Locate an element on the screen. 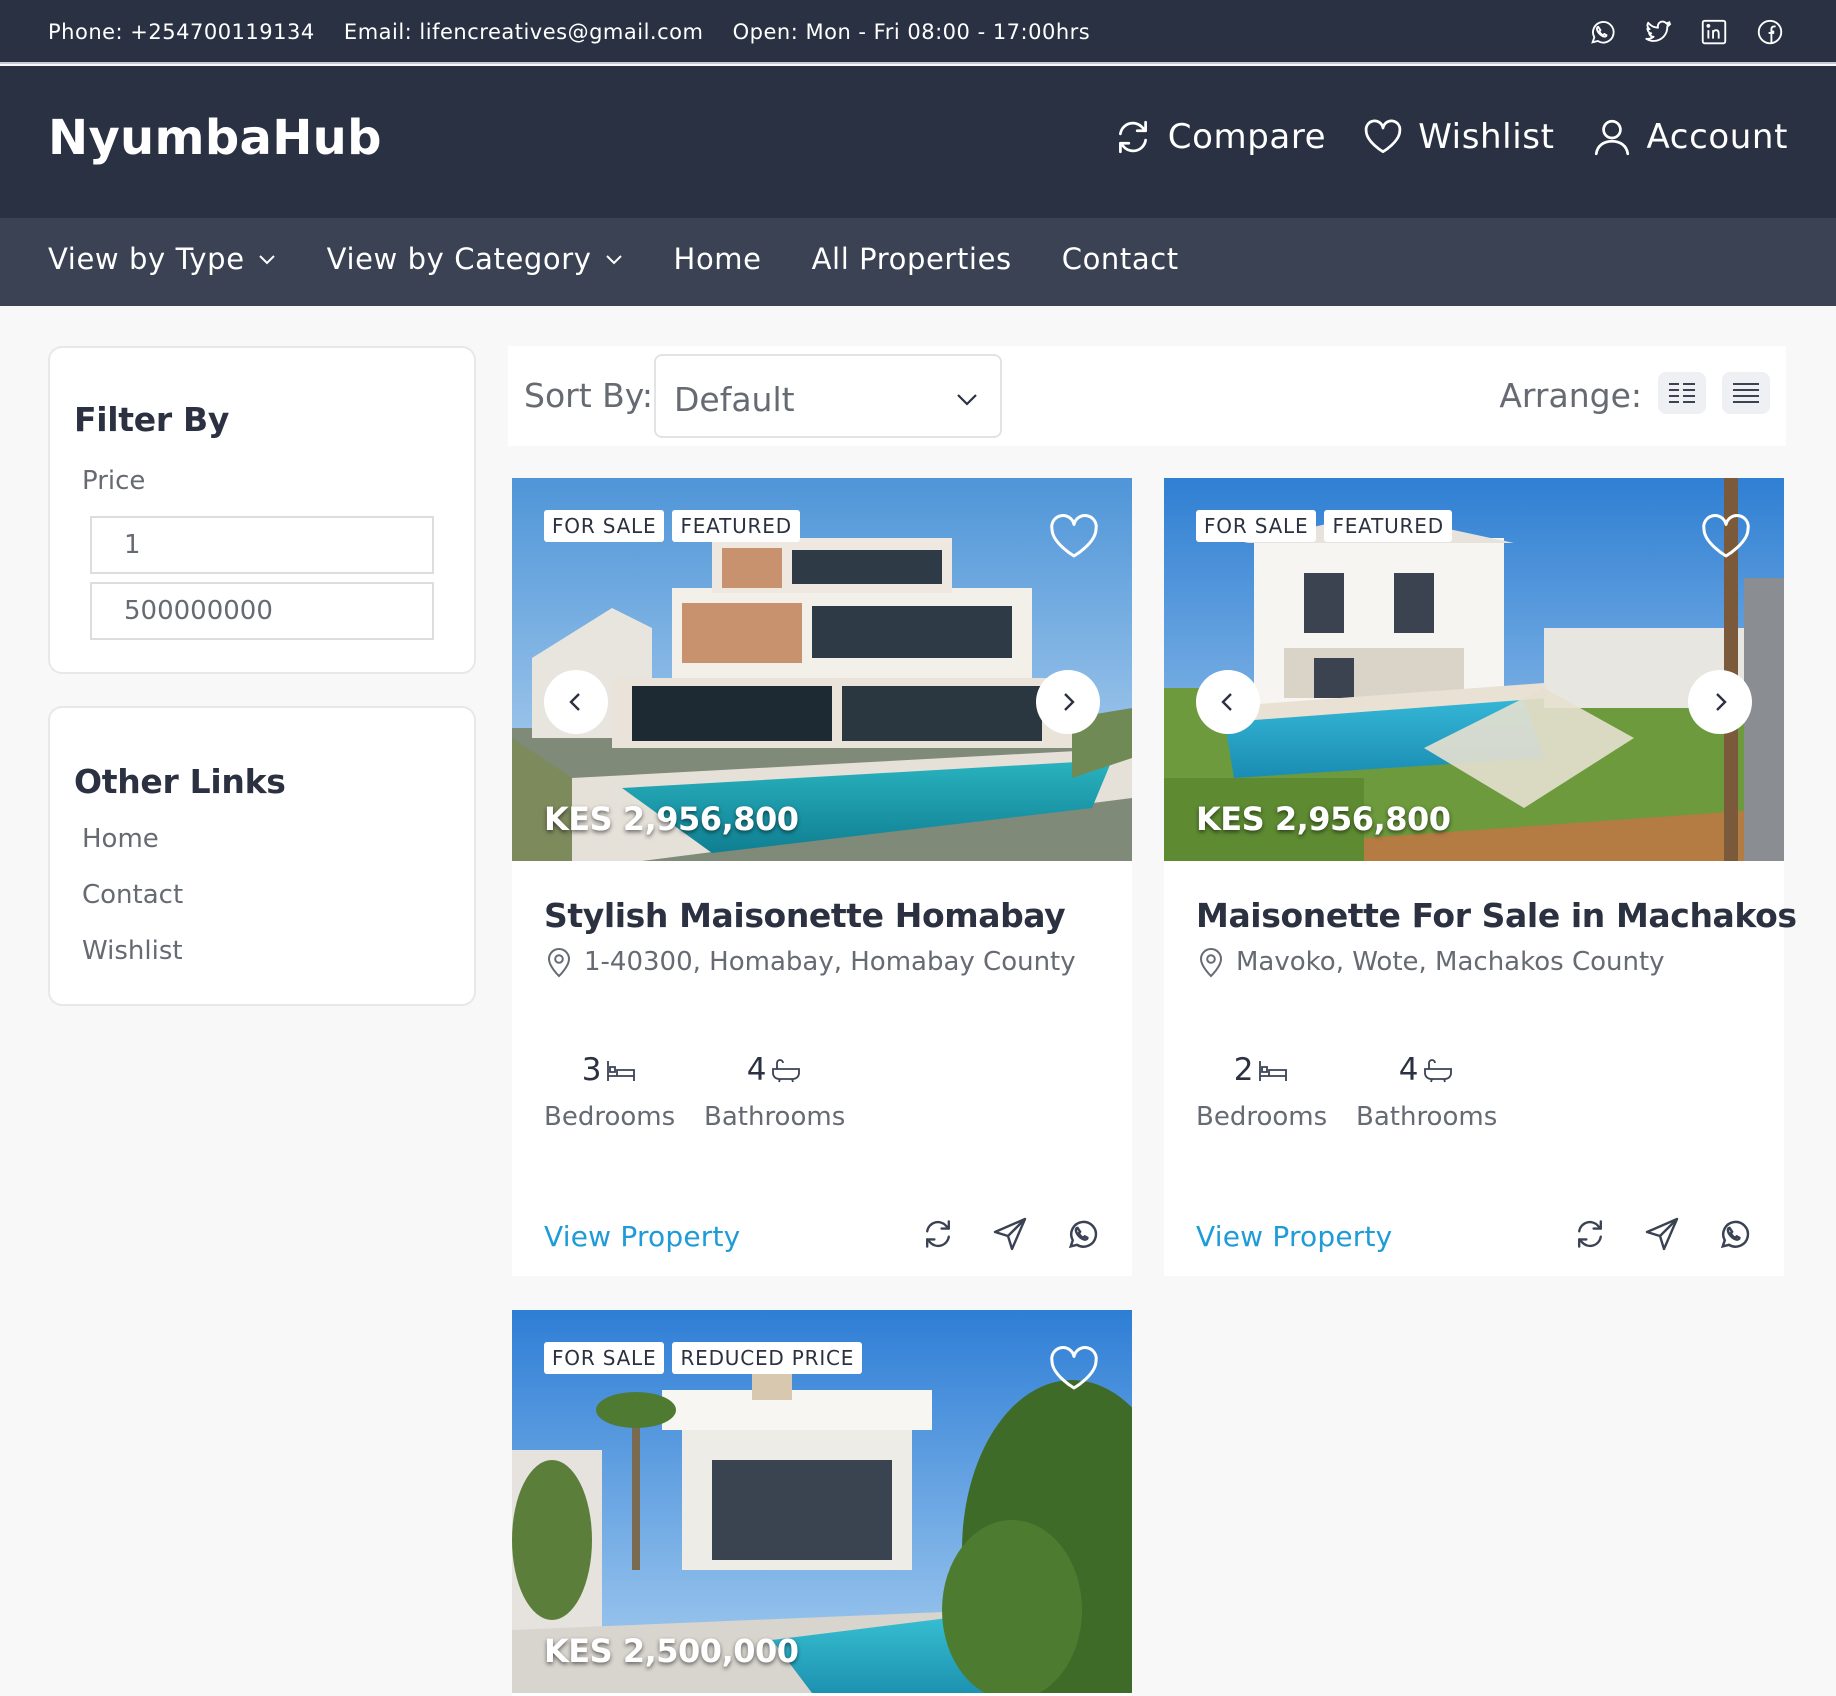 This screenshot has width=1836, height=1696. nav-contact: Contact is located at coordinates (1120, 259).